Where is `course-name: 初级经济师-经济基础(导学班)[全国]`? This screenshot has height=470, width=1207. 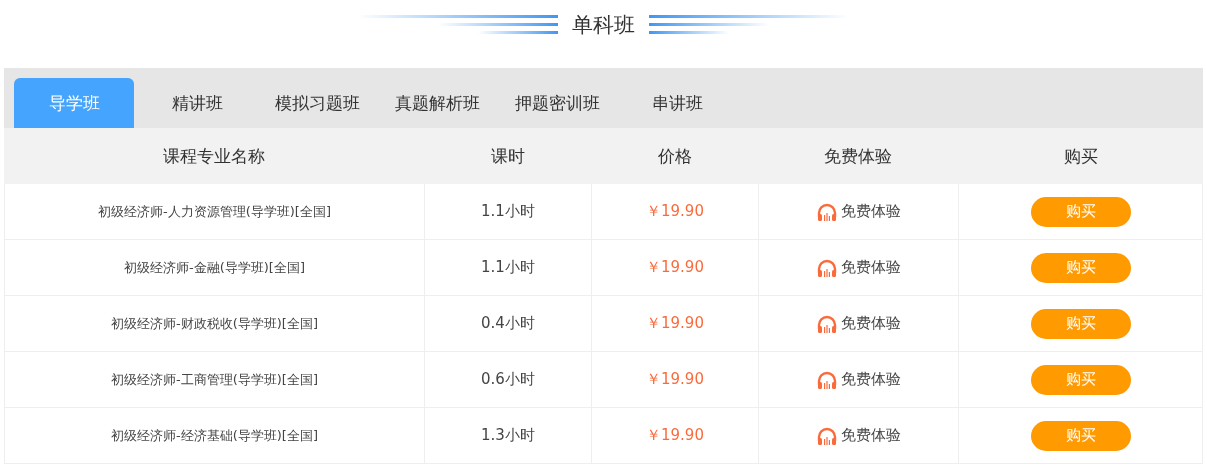 course-name: 初级经济师-经济基础(导学班)[全国] is located at coordinates (214, 435).